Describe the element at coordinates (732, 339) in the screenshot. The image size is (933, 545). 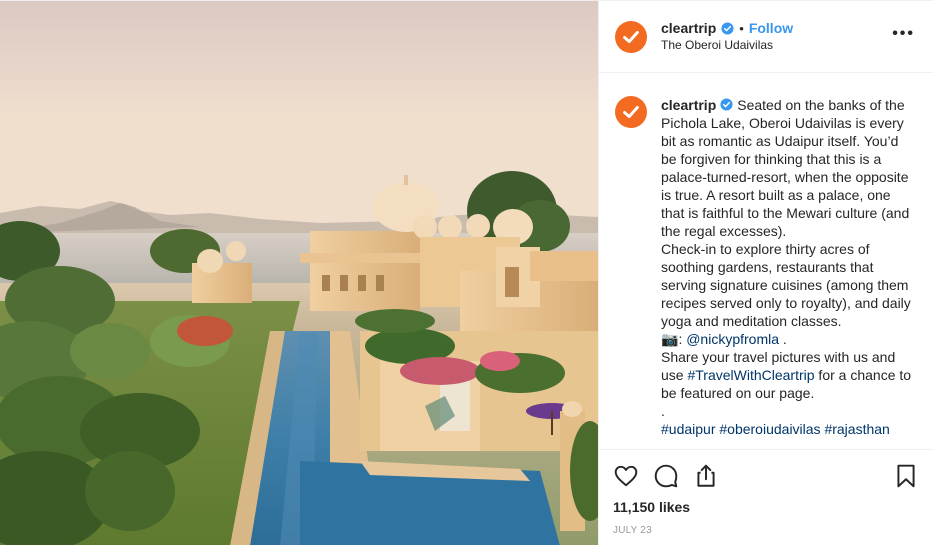
I see `credit-handle-link: @nickypfromla` at that location.